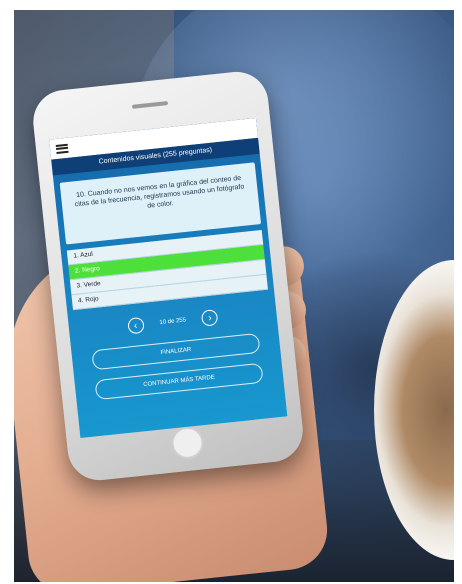 The height and width of the screenshot is (584, 462). I want to click on prev-question-button: ‹, so click(135, 325).